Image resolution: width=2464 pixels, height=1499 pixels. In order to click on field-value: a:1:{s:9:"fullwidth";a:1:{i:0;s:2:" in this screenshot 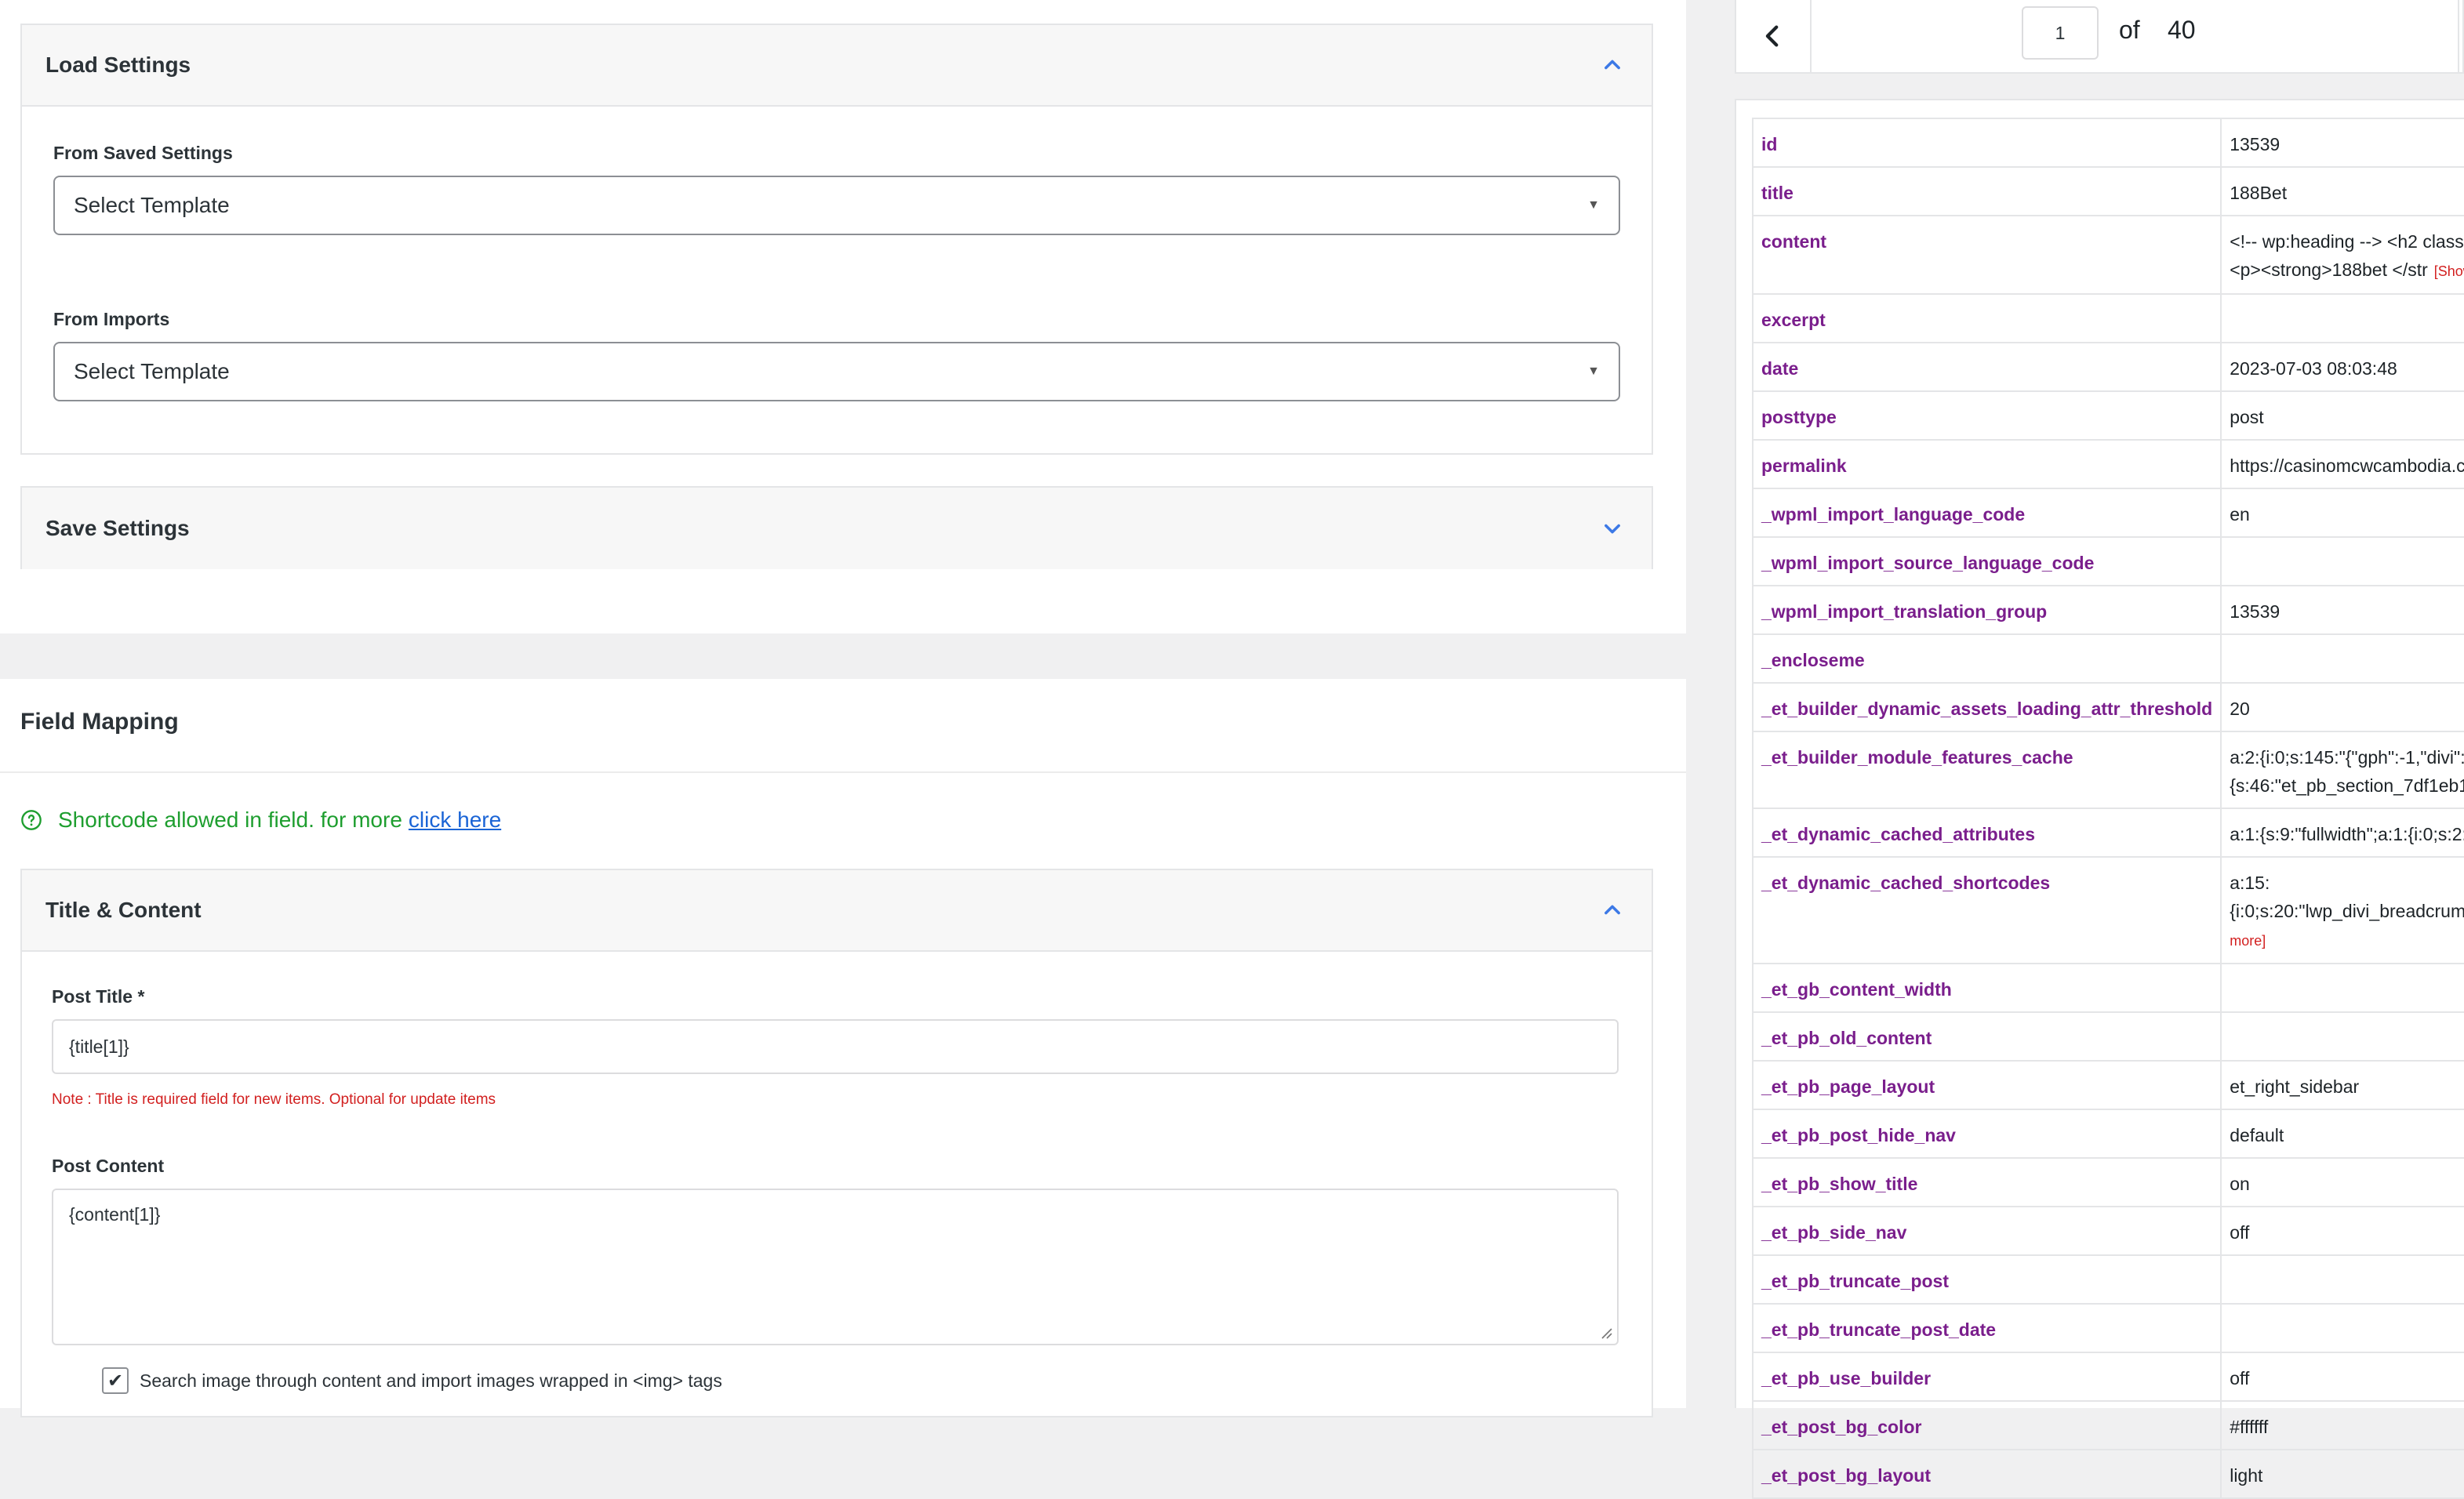, I will do `click(2342, 833)`.